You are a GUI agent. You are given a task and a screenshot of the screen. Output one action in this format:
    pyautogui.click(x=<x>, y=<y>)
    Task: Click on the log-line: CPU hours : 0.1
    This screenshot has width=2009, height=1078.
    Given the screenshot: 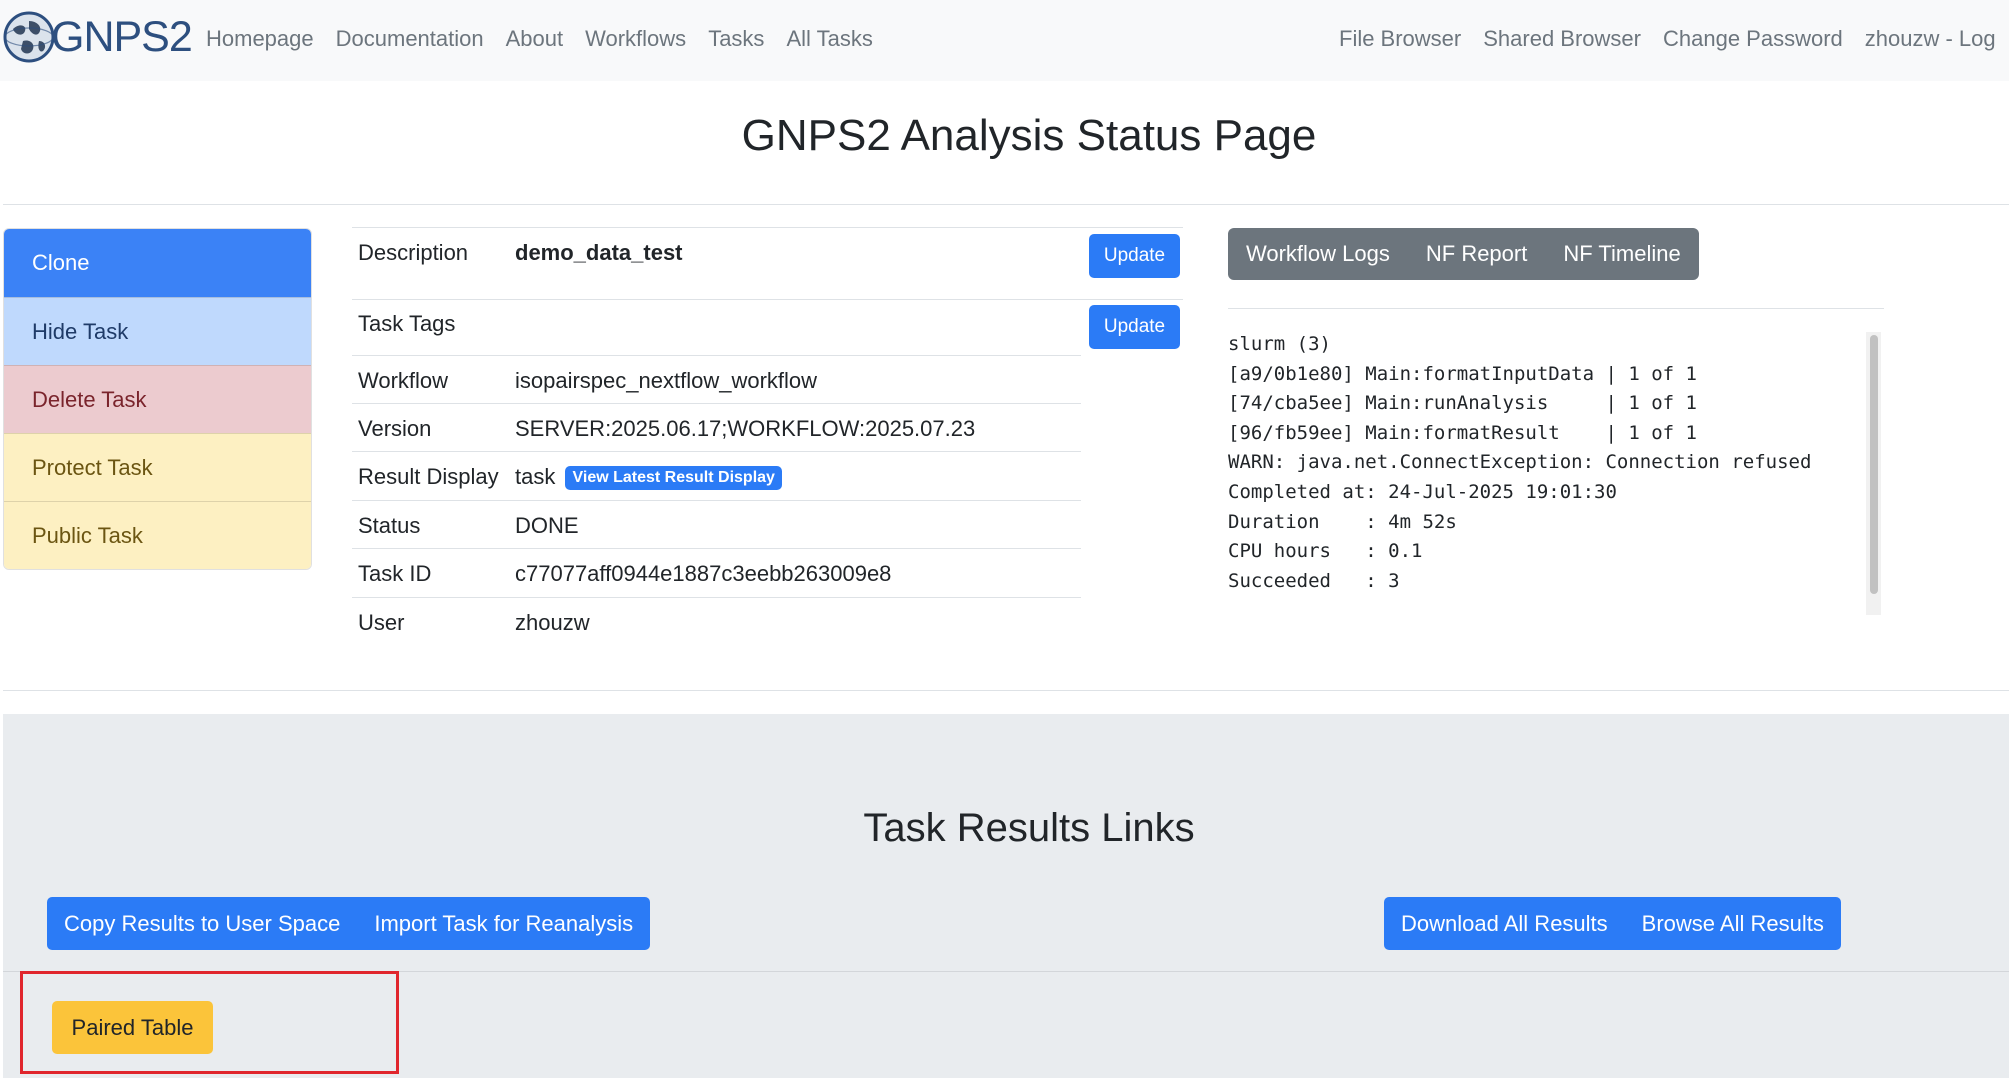 What is the action you would take?
    pyautogui.click(x=1325, y=551)
    